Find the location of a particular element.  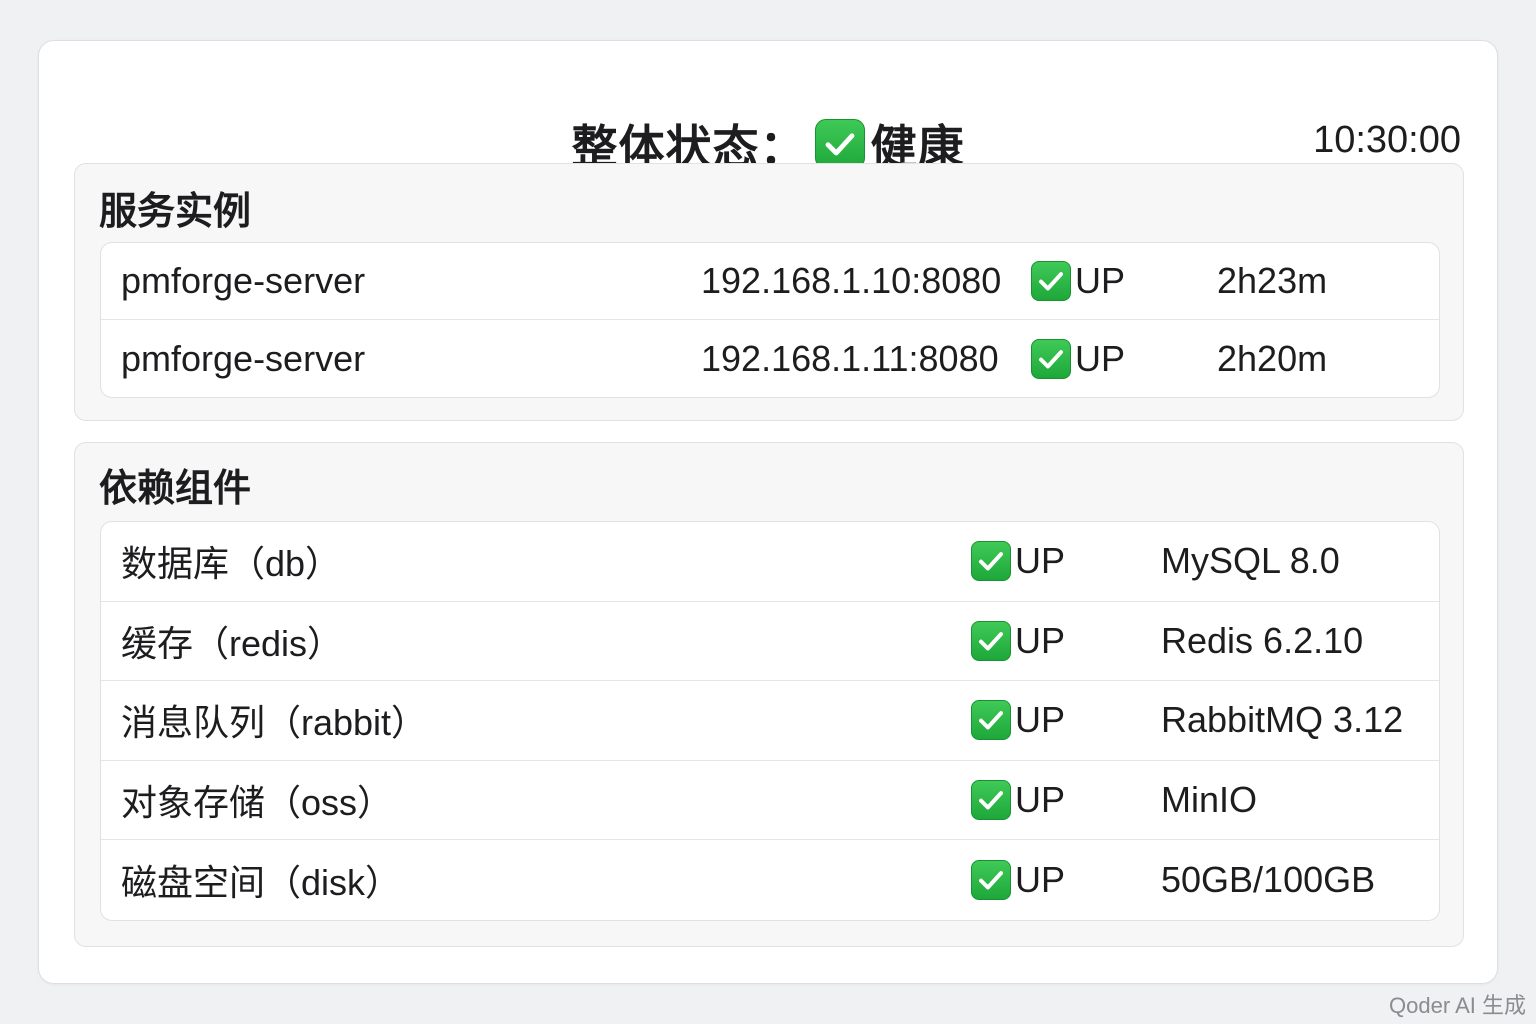

table-row: 对象存储（oss） UP MinIO is located at coordinates (770, 801).